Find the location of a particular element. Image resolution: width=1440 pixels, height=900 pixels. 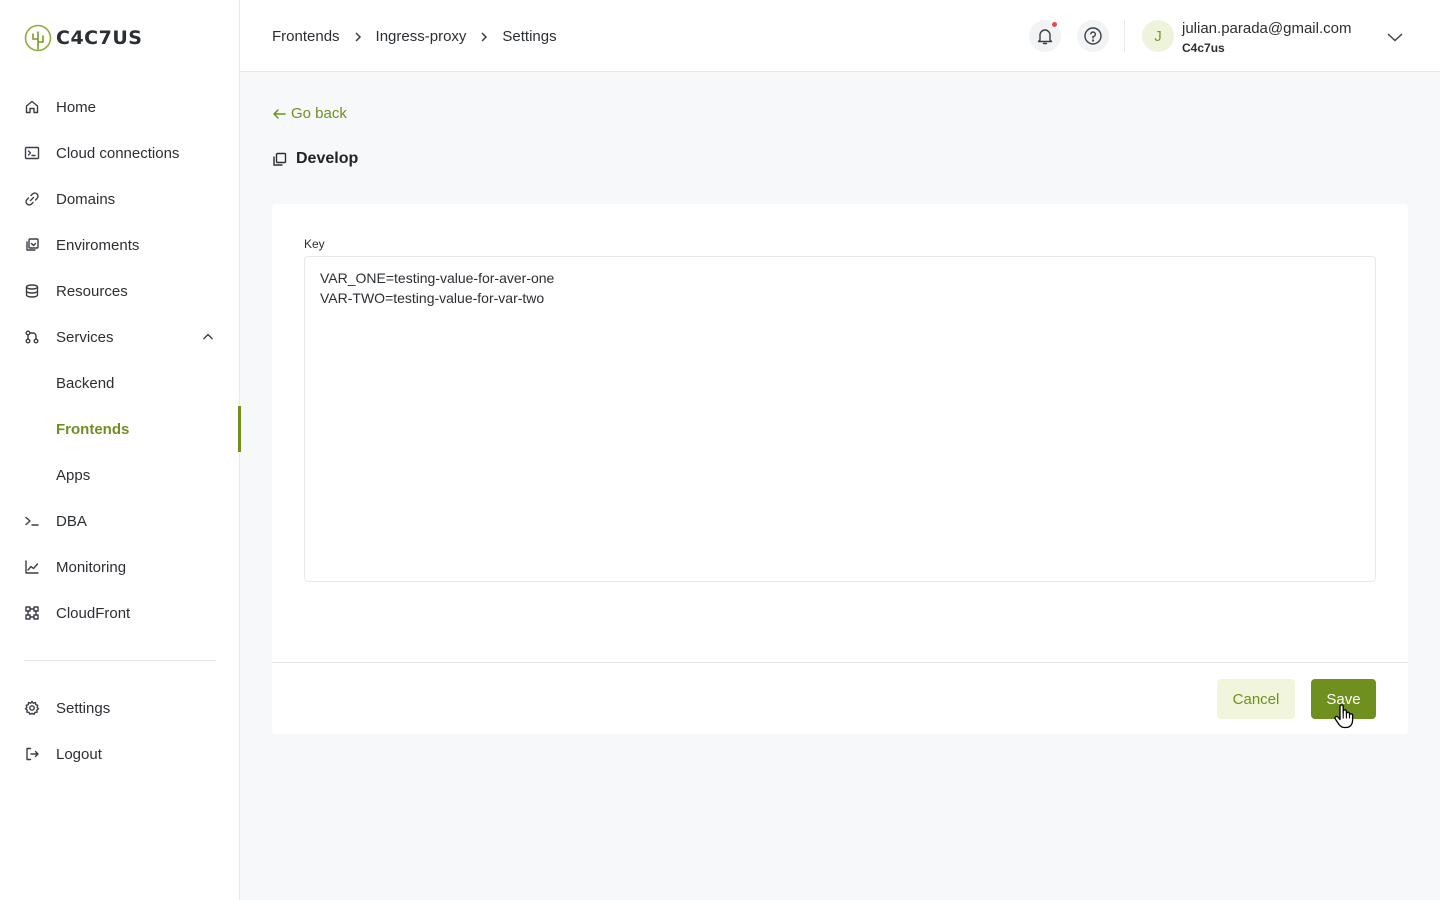

sidebar-item-label: DBA is located at coordinates (71, 521).